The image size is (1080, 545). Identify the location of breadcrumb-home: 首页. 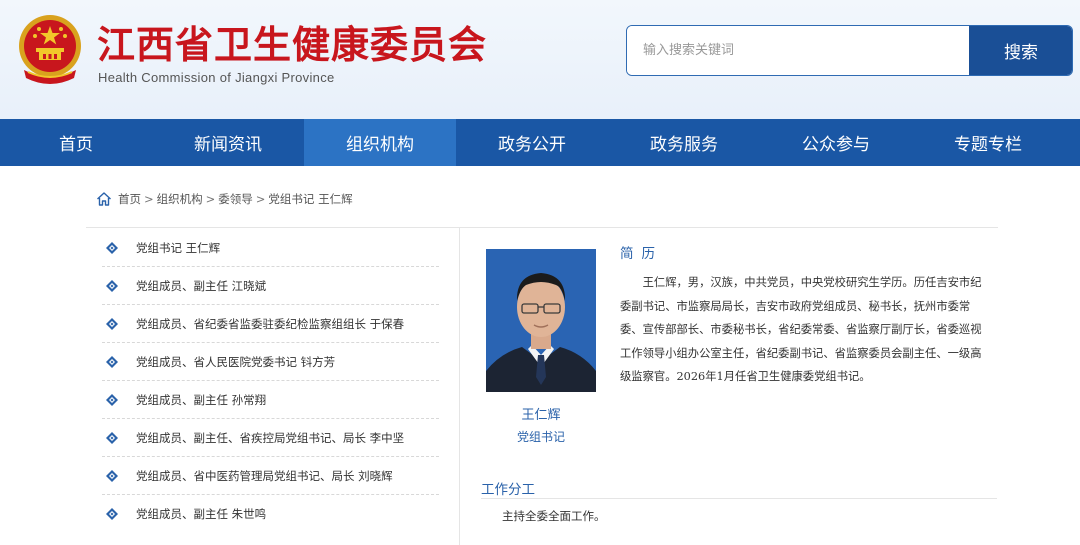
(129, 199).